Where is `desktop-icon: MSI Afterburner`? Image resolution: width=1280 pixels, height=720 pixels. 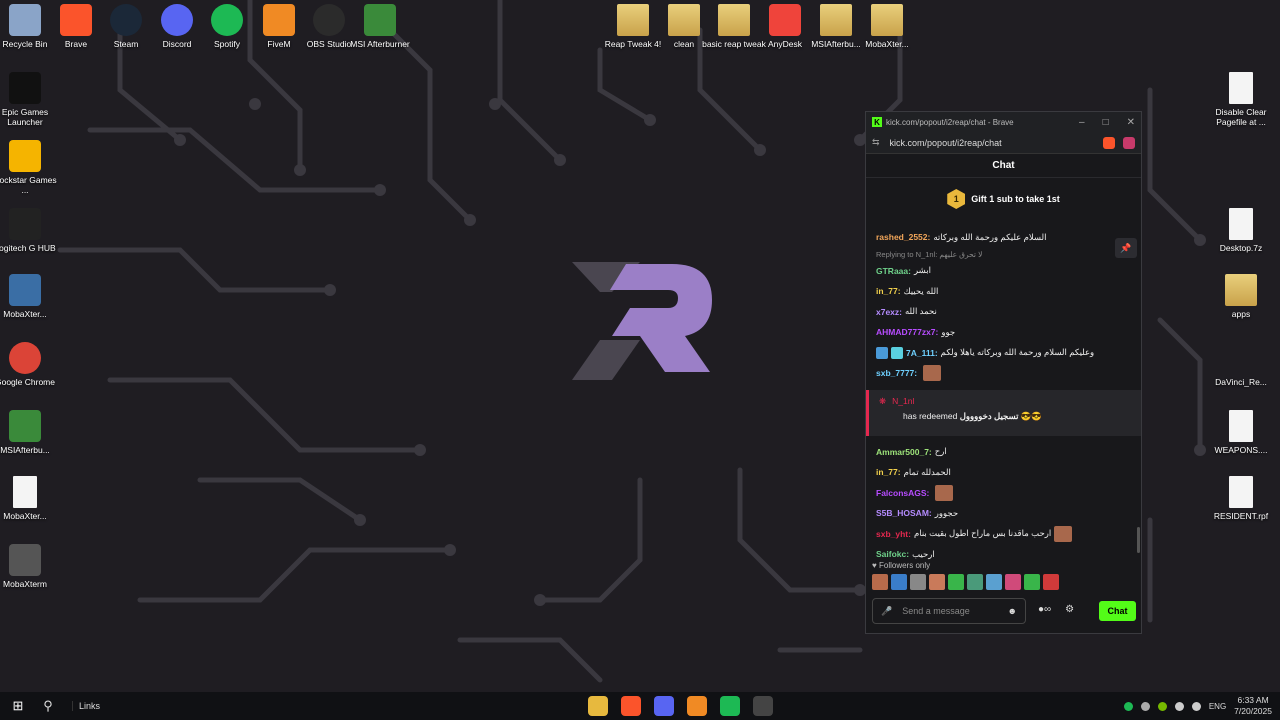
desktop-icon: MSI Afterburner is located at coordinates (380, 26).